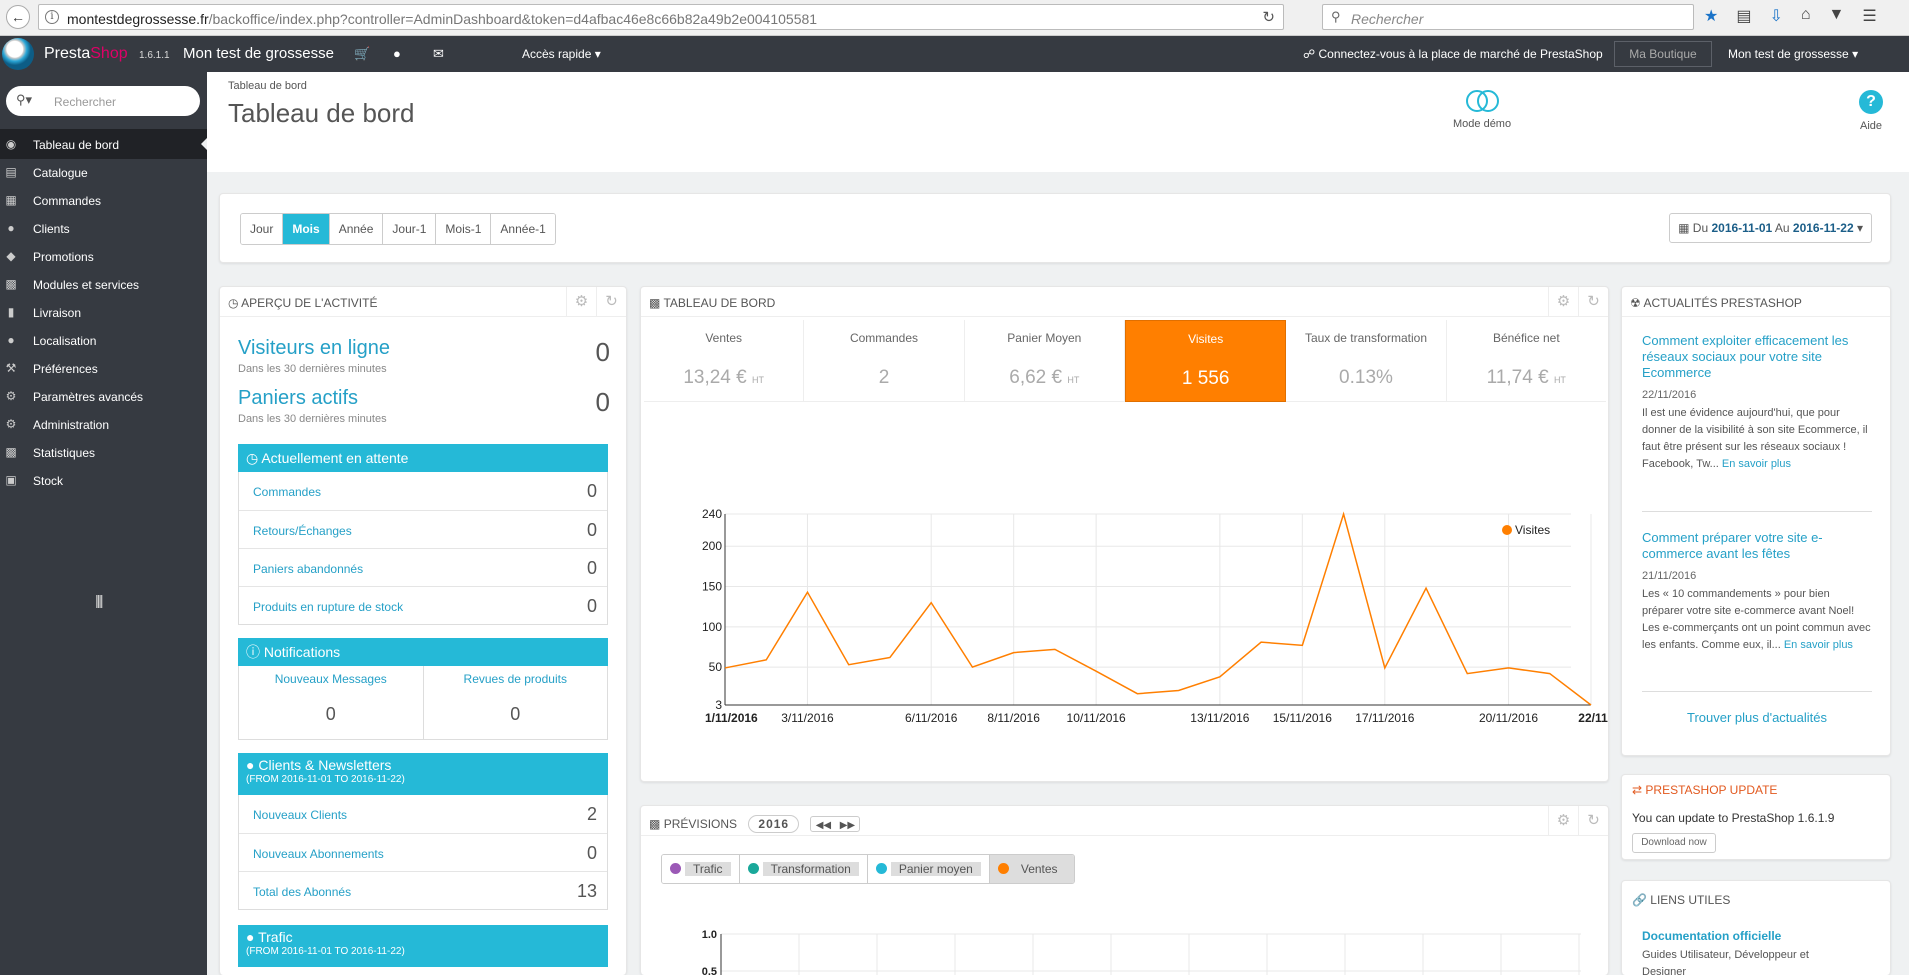 The height and width of the screenshot is (975, 1909). Describe the element at coordinates (253, 652) in the screenshot. I see `exclamation-icon: ⓘ` at that location.